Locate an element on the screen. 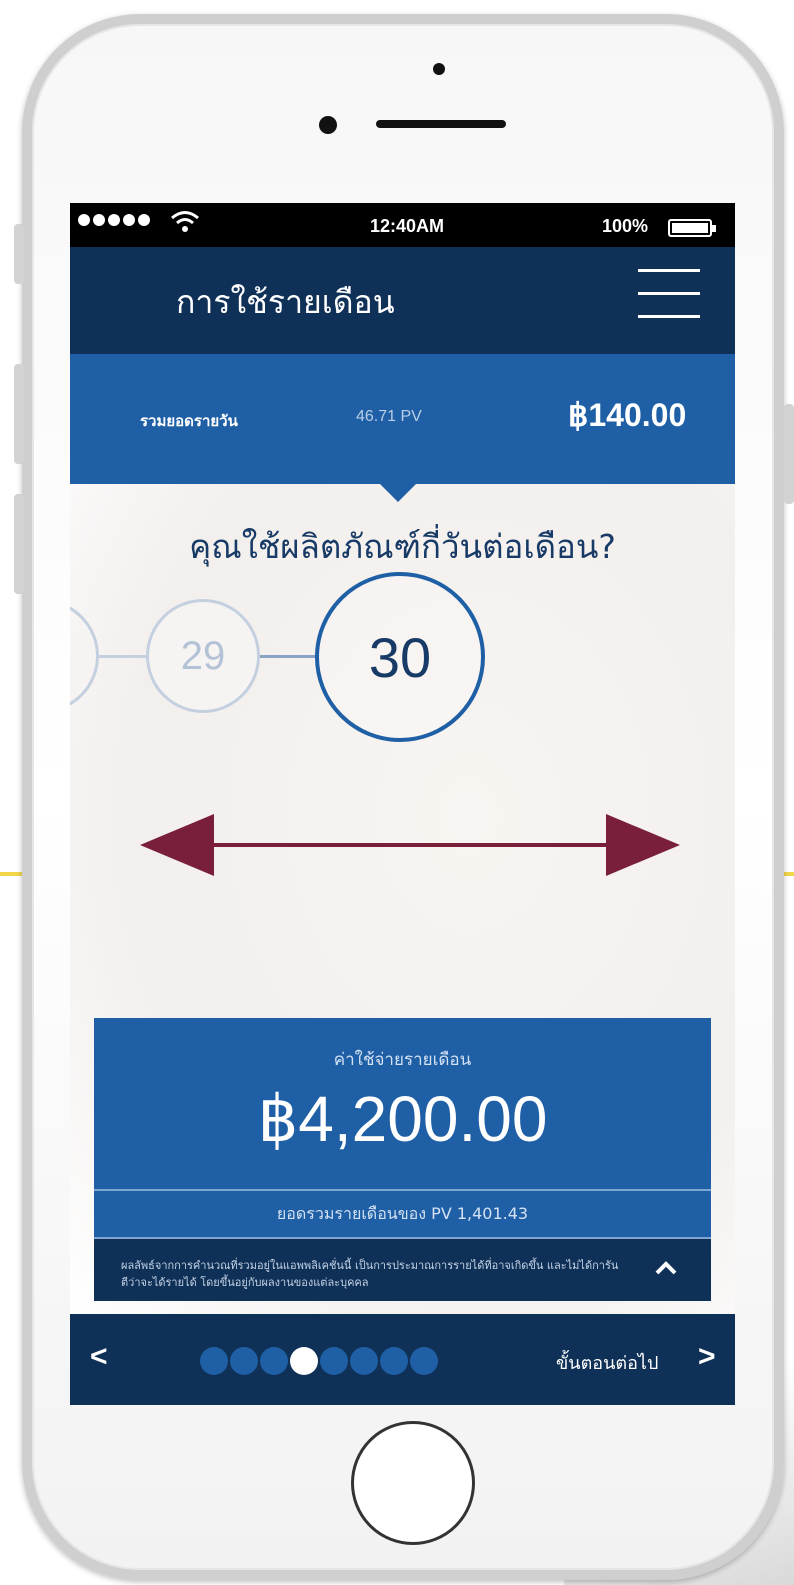  power-button is located at coordinates (789, 454).